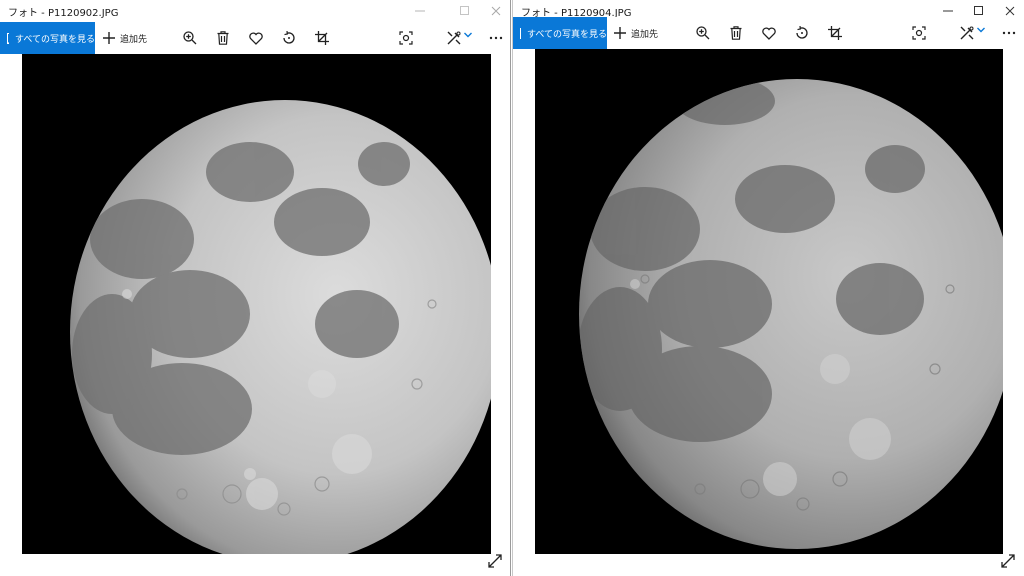 Image resolution: width=1024 pixels, height=576 pixels. I want to click on maximize-button, so click(465, 11).